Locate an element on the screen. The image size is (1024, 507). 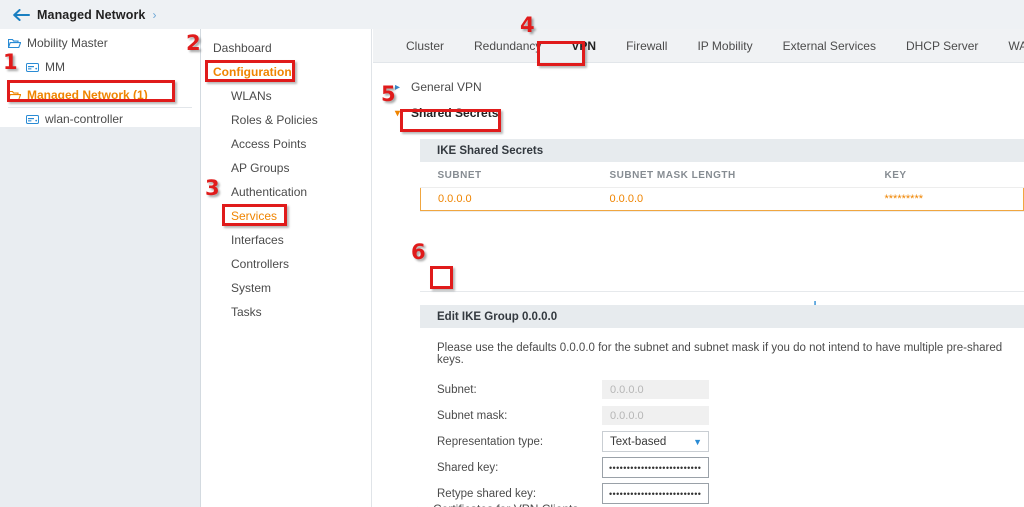
chevron-right-icon: ▸ is located at coordinates (398, 87).